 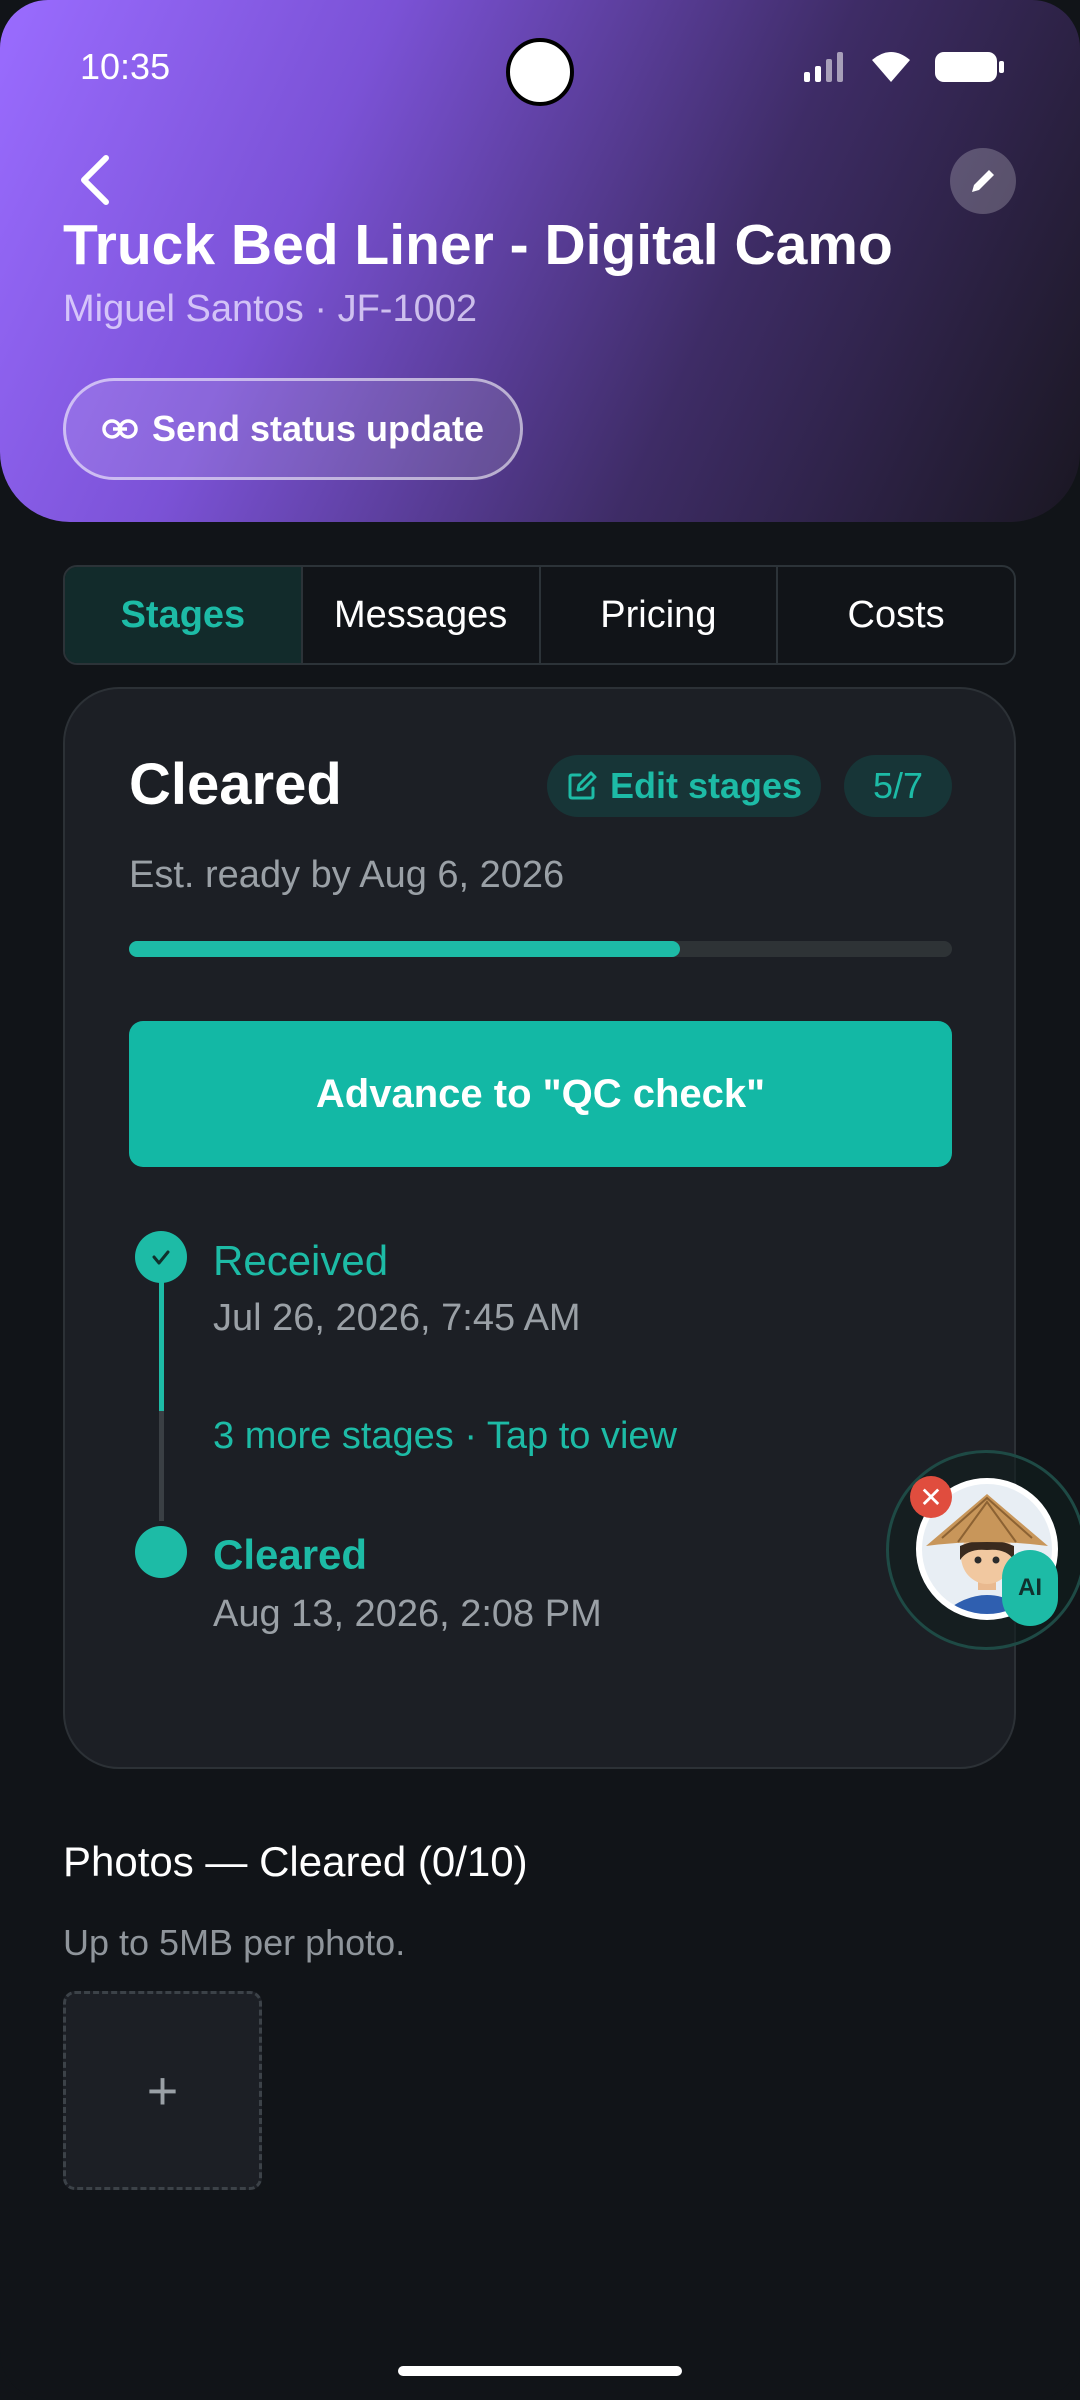 I want to click on page-title: Truck Bed Liner - Digital Camo, so click(x=478, y=245).